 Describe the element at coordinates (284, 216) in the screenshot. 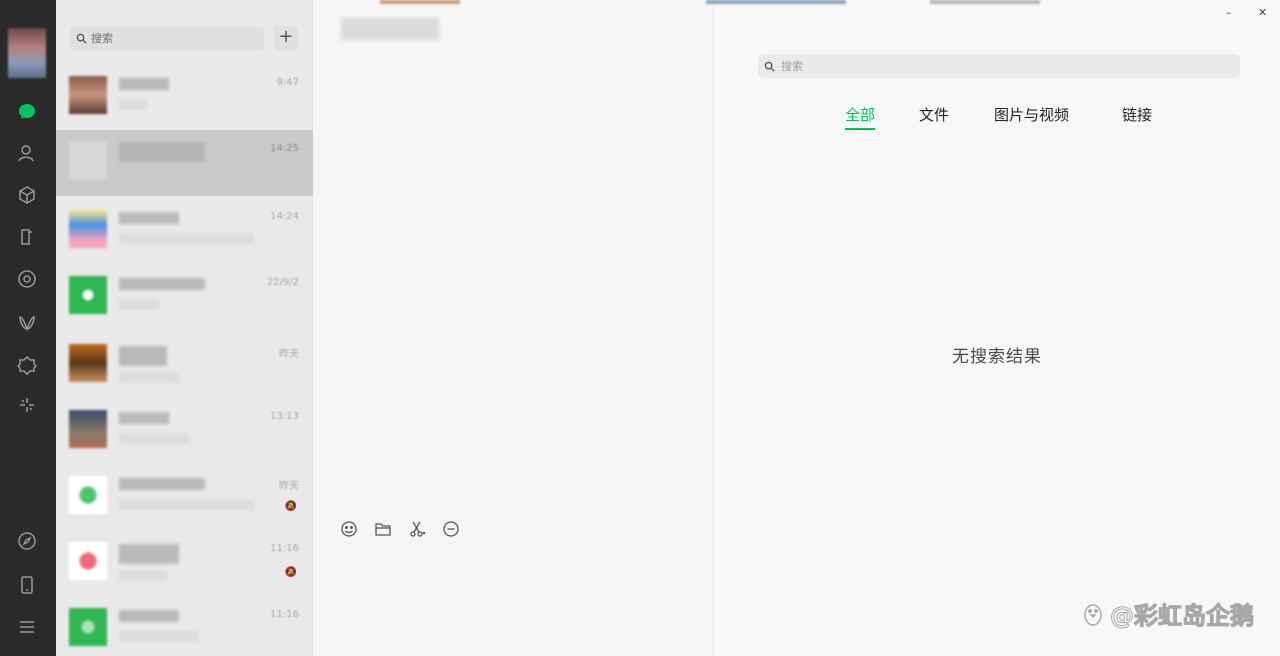

I see `chat-time: 14:24` at that location.